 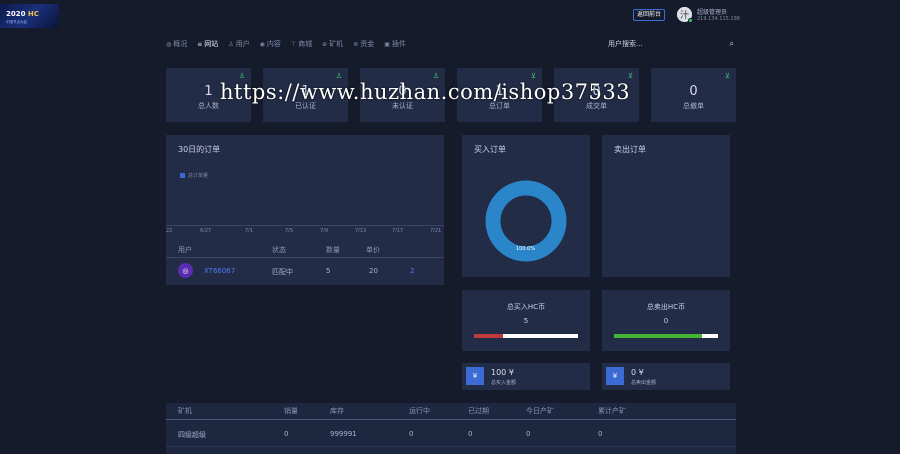 What do you see at coordinates (305, 225) in the screenshot?
I see `chart-x-axis` at bounding box center [305, 225].